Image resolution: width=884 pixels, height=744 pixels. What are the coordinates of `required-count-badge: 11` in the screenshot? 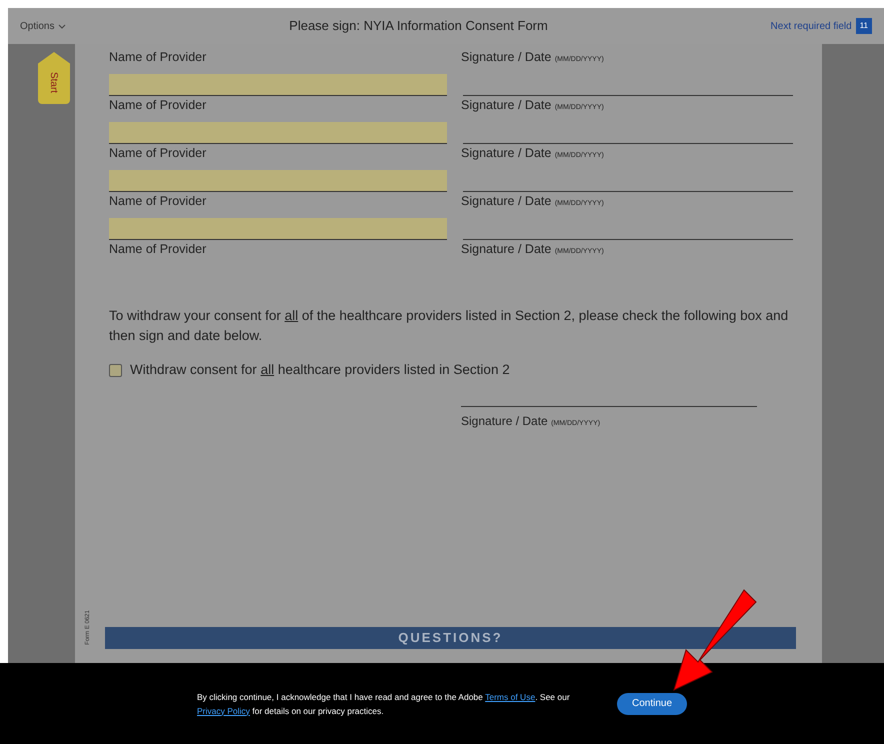 It's located at (864, 26).